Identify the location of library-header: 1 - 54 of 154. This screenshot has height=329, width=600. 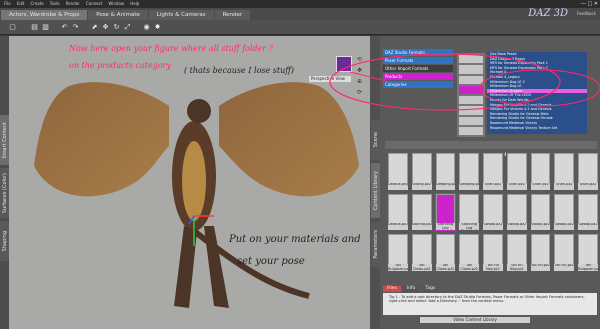
(491, 149).